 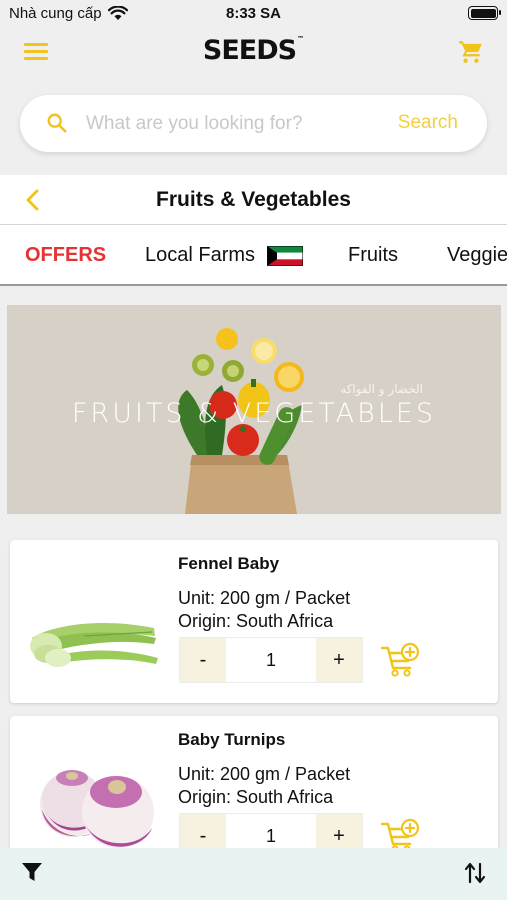 I want to click on tab-local-farms: Local Farms, so click(x=224, y=255).